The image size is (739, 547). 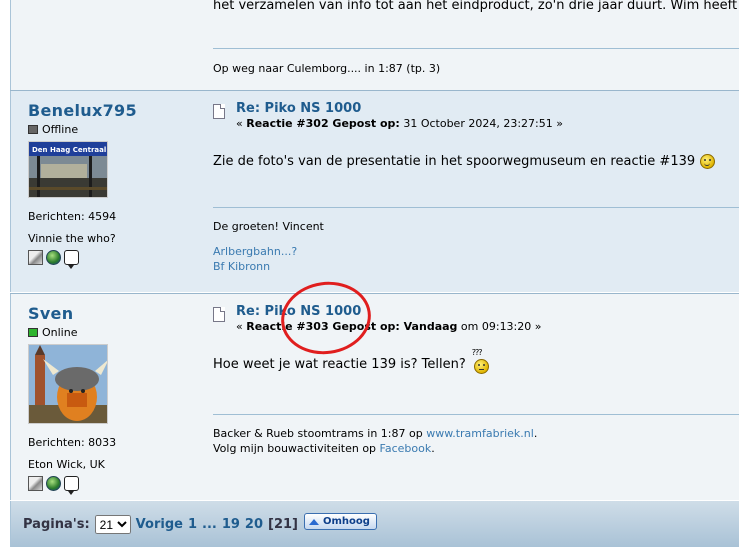 What do you see at coordinates (283, 524) in the screenshot?
I see `current-page: [21]` at bounding box center [283, 524].